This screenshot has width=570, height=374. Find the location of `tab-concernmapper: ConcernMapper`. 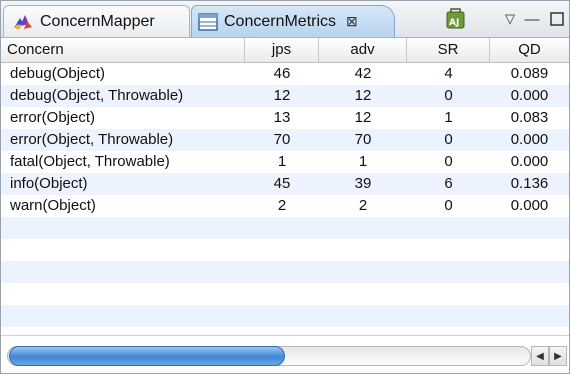

tab-concernmapper: ConcernMapper is located at coordinates (96, 21).